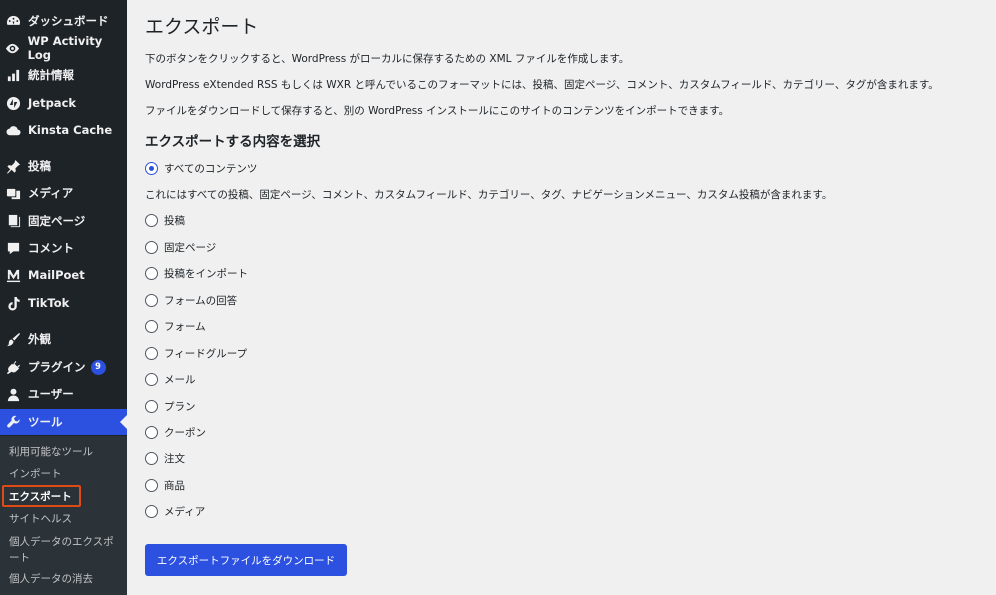 The width and height of the screenshot is (996, 595). Describe the element at coordinates (65, 452) in the screenshot. I see `submenu-item-available-tools: 利用可能なツール` at that location.